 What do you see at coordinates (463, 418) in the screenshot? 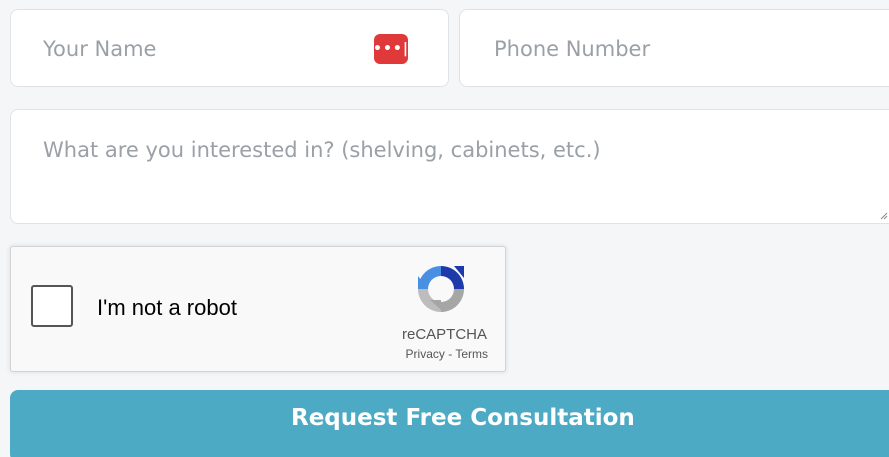
I see `request-consultation-label: Request Free Consultation` at bounding box center [463, 418].